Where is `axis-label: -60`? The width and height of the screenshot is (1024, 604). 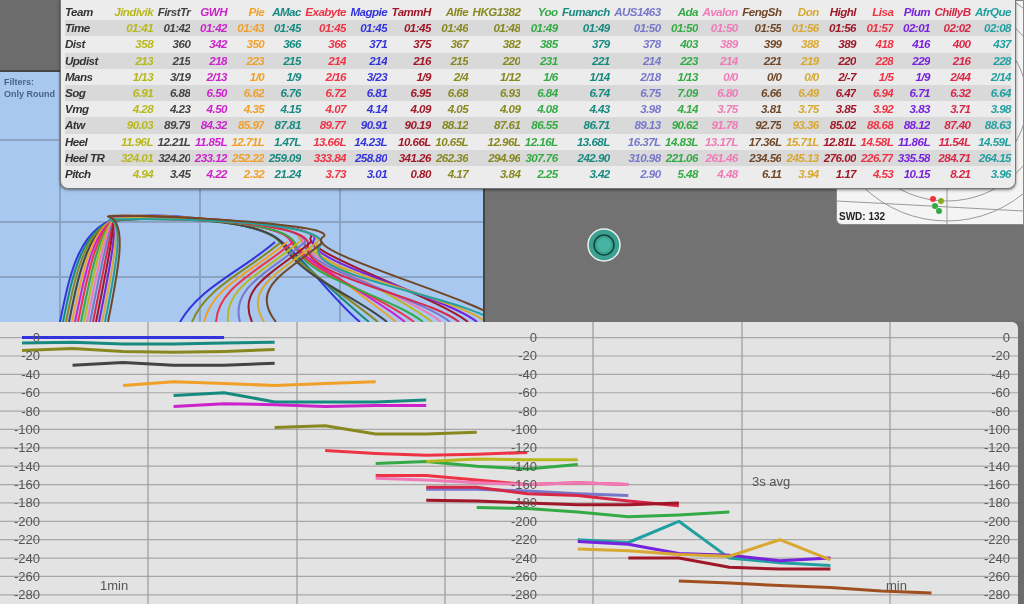 axis-label: -60 is located at coordinates (1000, 393).